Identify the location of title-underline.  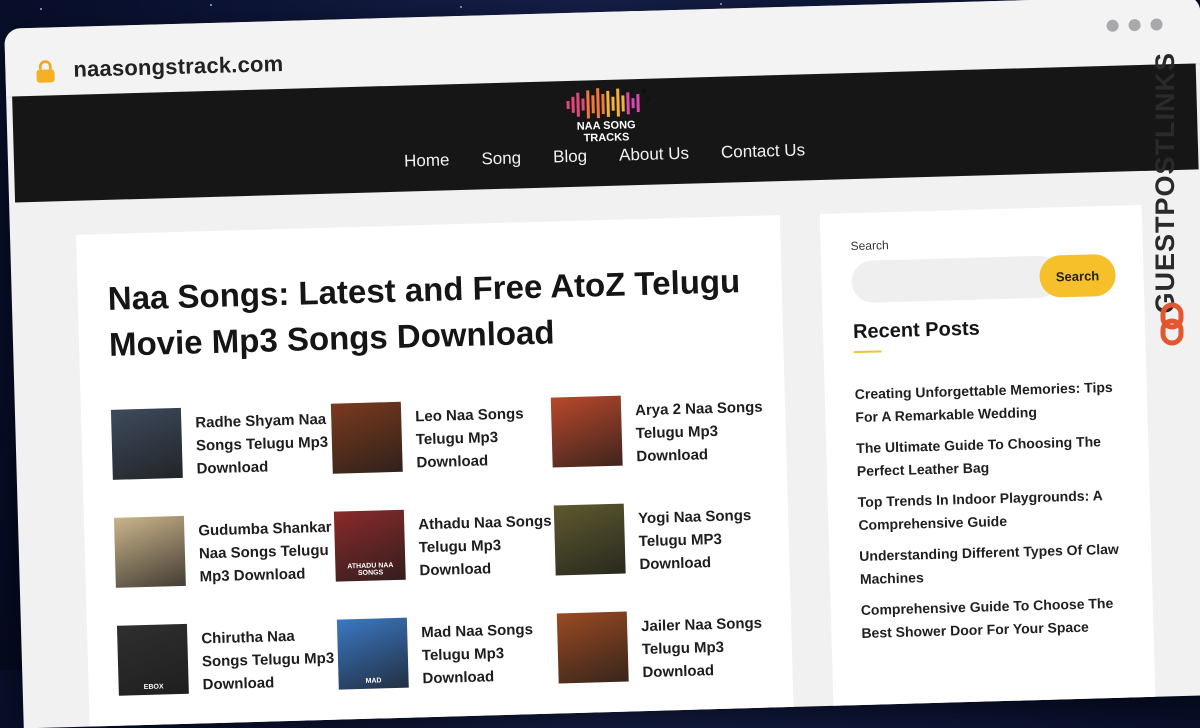
(867, 352).